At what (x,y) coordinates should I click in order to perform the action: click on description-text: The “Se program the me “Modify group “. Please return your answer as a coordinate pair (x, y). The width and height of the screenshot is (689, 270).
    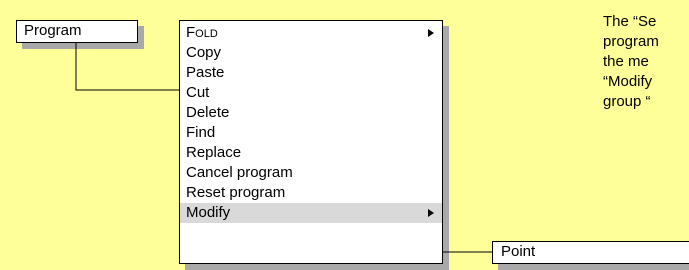
    Looking at the image, I should click on (646, 62).